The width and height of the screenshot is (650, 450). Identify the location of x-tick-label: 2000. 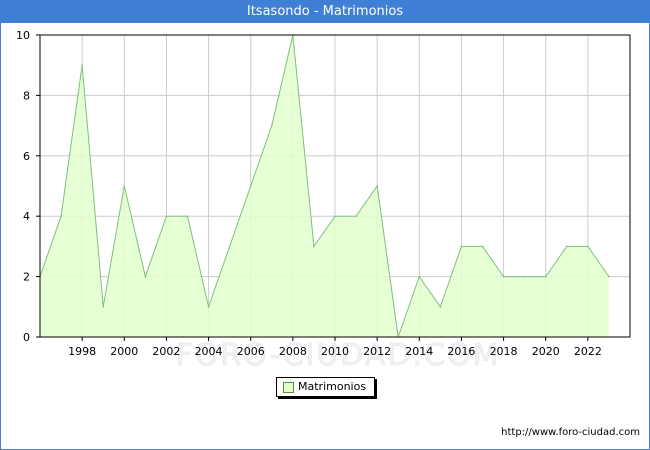
(124, 351).